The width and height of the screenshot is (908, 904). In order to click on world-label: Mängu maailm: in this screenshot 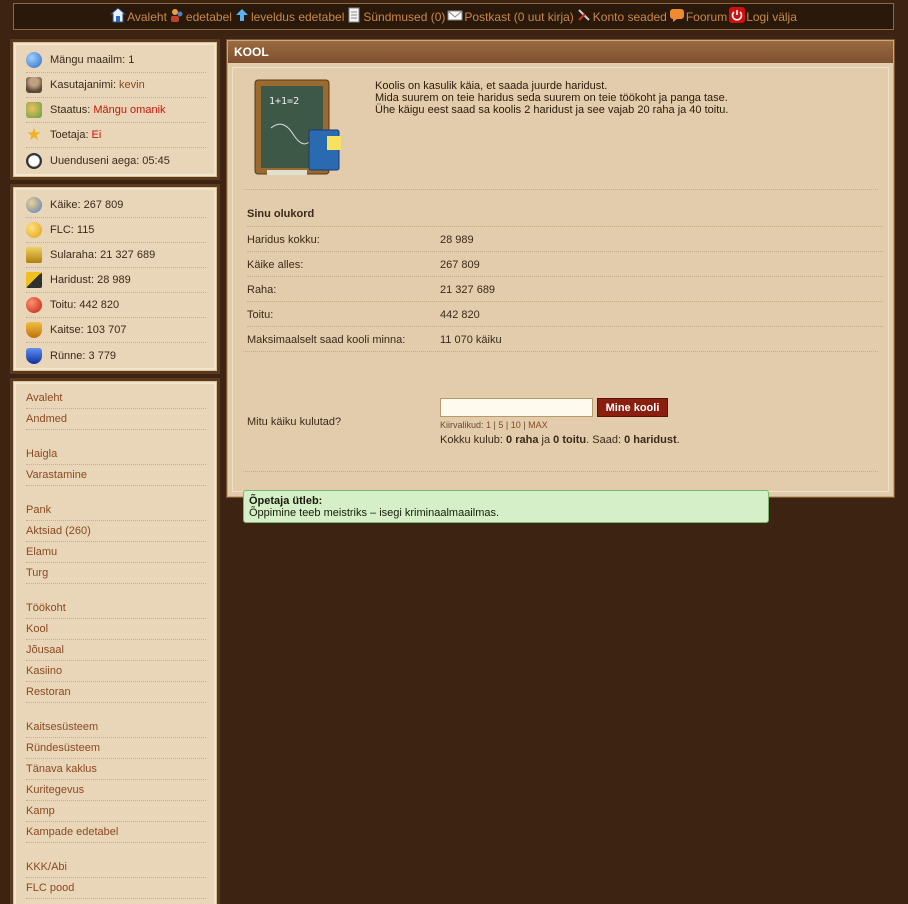, I will do `click(88, 60)`.